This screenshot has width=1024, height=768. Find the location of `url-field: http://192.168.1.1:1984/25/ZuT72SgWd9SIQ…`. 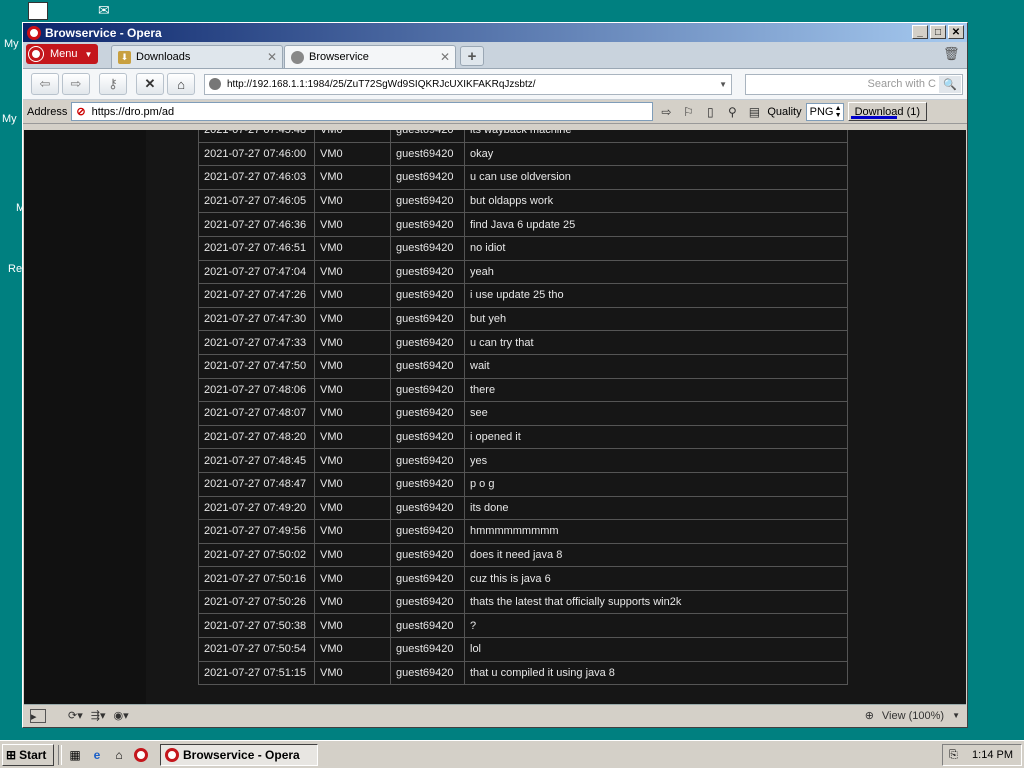

url-field: http://192.168.1.1:1984/25/ZuT72SgWd9SIQ… is located at coordinates (468, 84).